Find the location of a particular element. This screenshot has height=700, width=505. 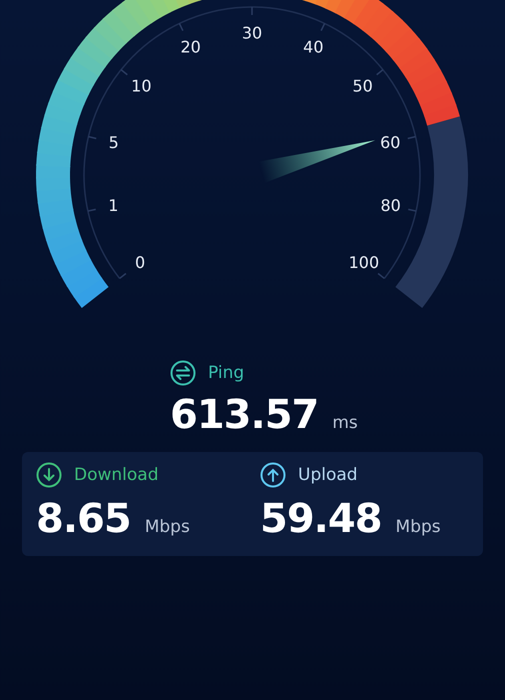

gauge-label: 100 is located at coordinates (364, 262).